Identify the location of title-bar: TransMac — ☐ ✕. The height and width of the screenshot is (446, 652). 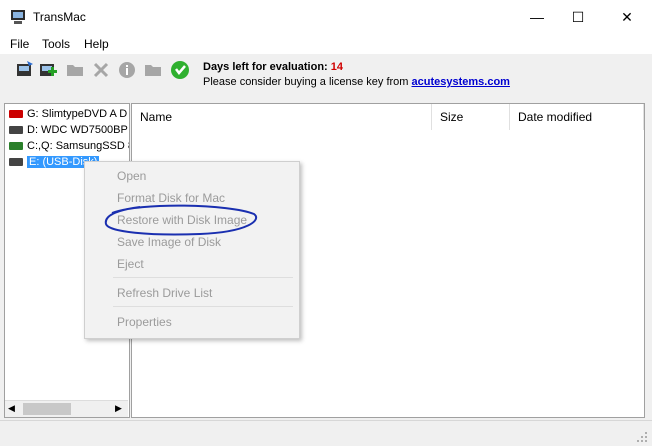
(326, 17).